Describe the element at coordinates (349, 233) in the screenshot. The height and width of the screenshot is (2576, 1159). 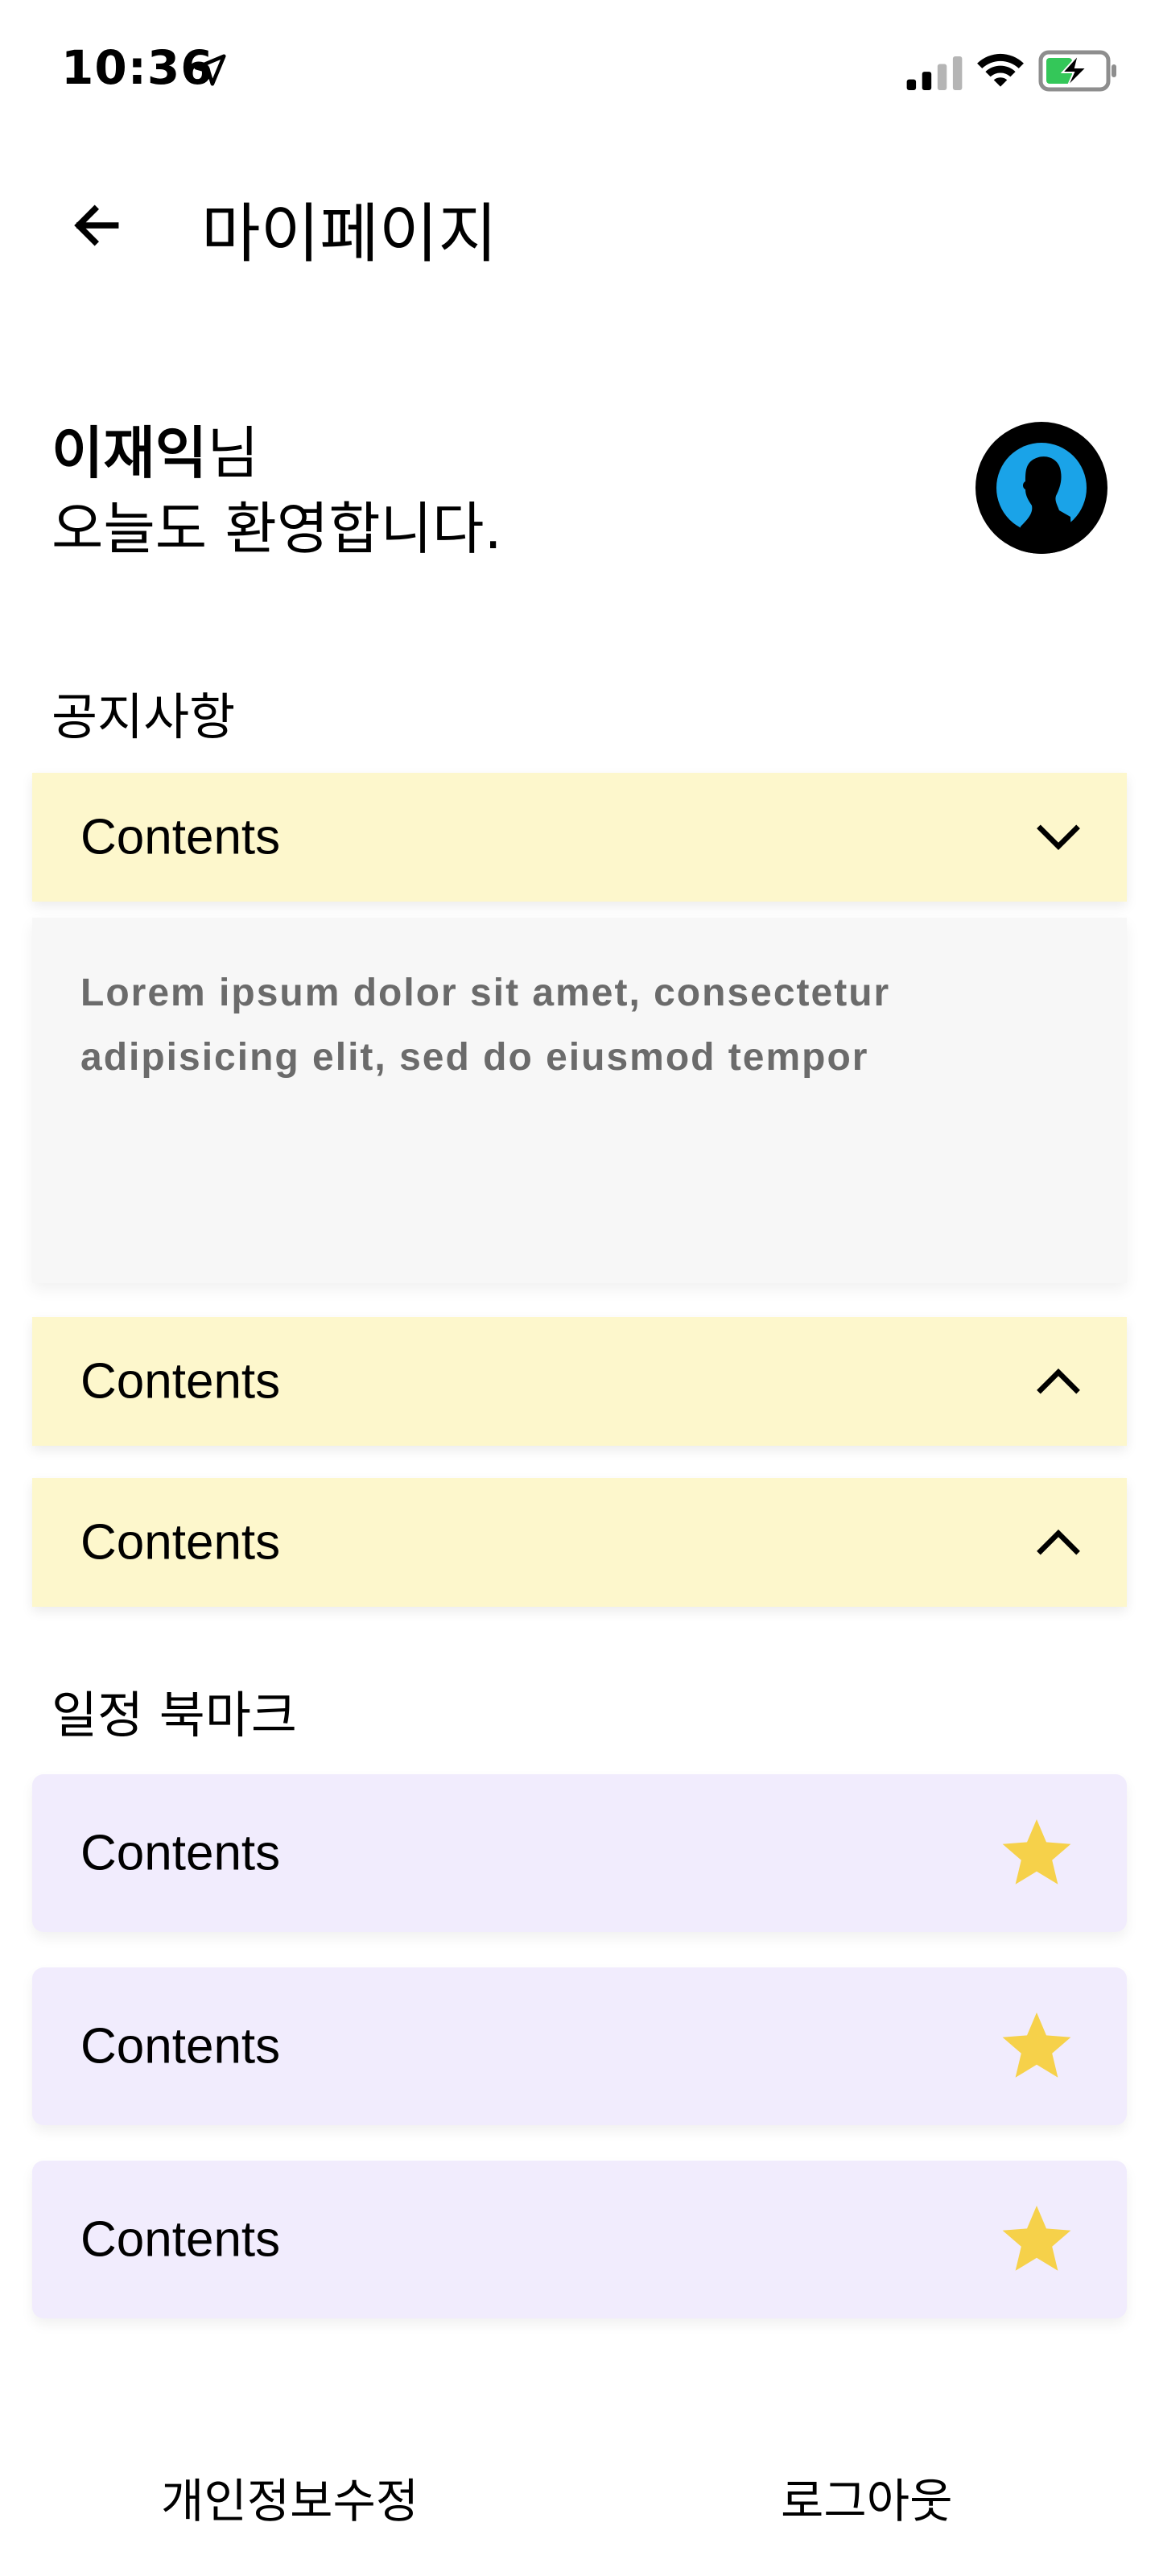
I see `page-title: 마이페이지` at that location.